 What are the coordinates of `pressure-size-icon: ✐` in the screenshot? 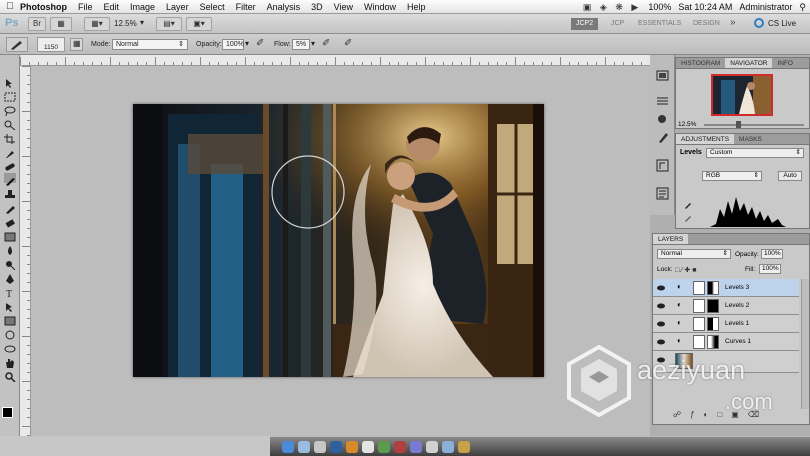 It's located at (348, 43).